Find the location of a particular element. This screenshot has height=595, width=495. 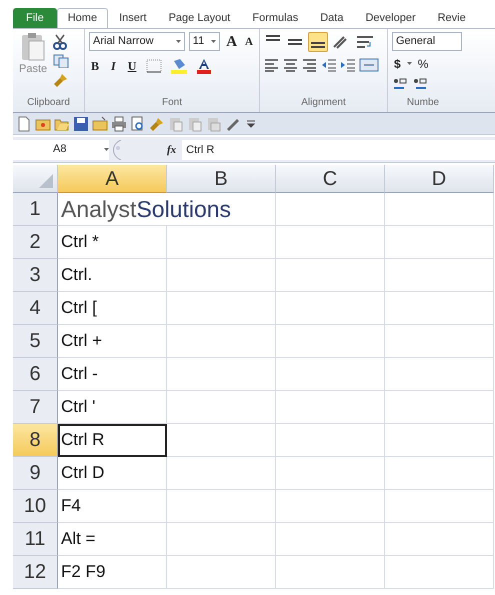

underline-button: U is located at coordinates (132, 66).